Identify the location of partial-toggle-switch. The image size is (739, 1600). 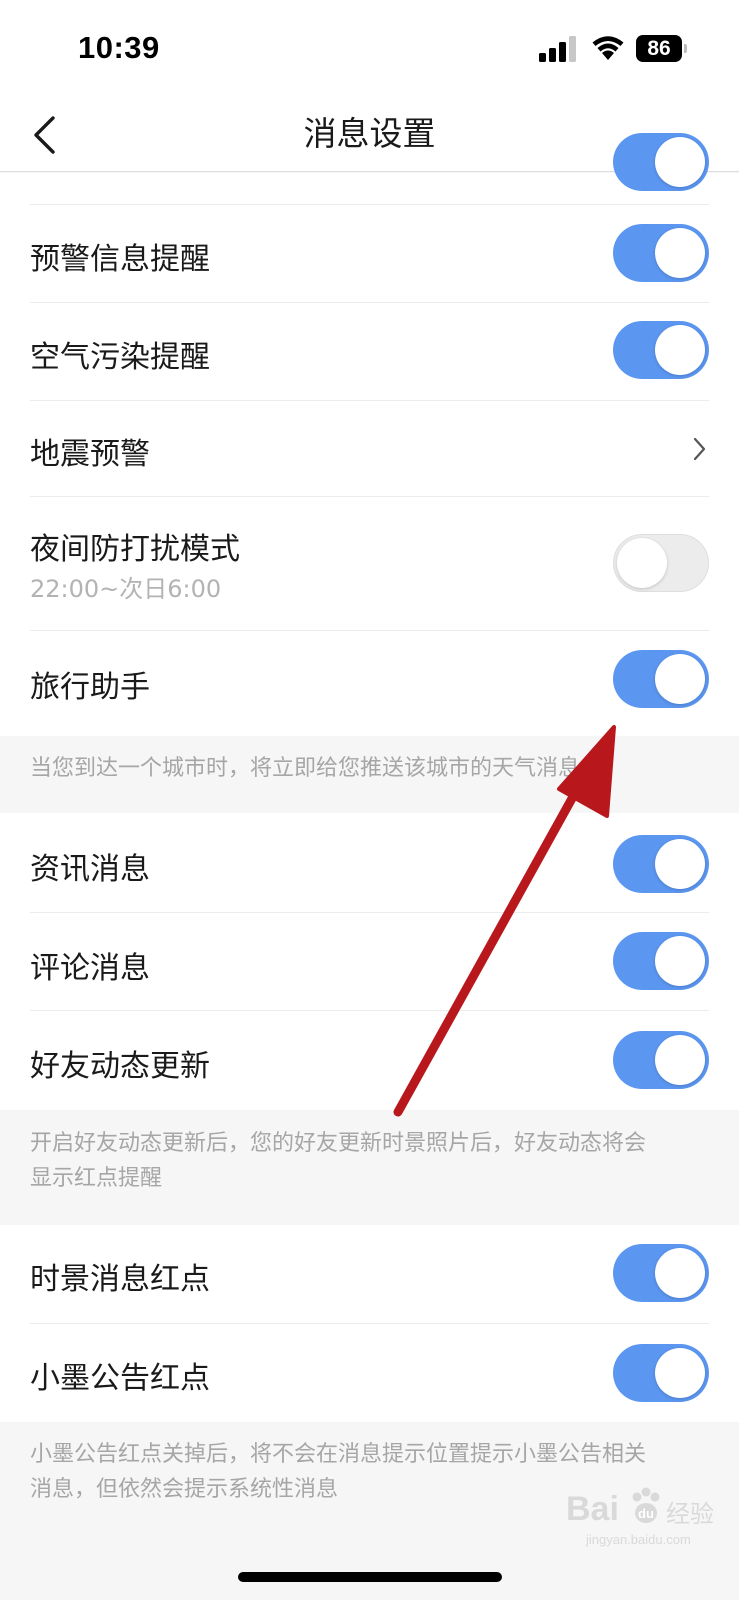
(661, 162).